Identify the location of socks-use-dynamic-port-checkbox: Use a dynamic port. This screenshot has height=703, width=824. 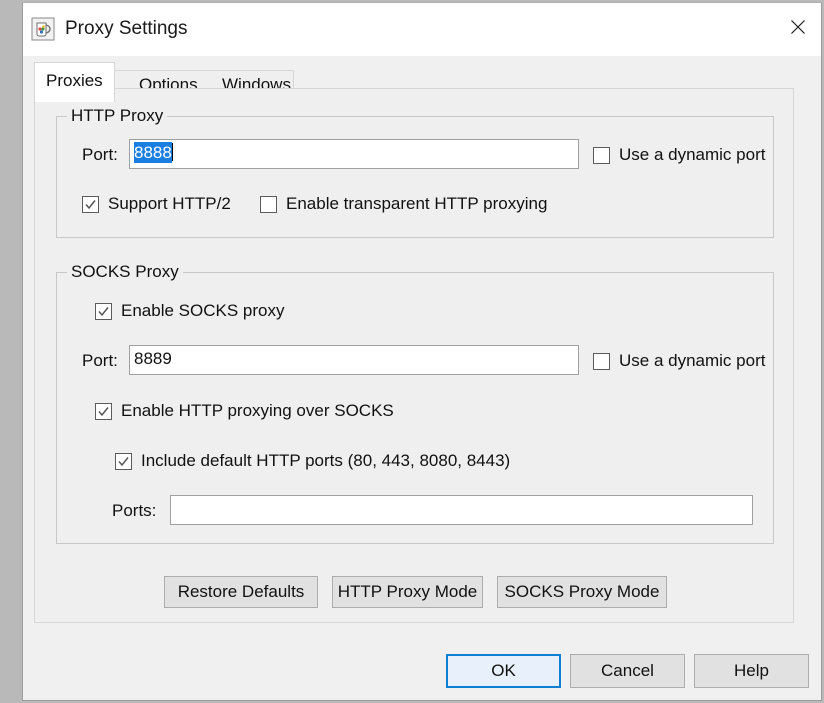
(679, 361).